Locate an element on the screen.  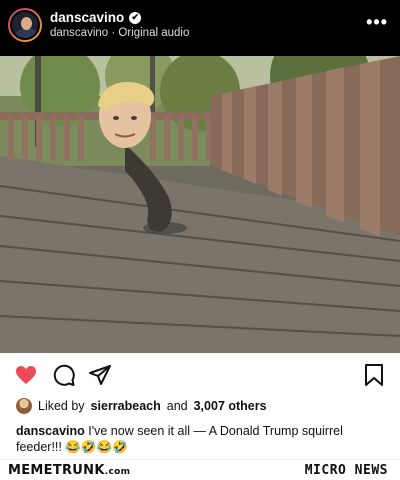
liker-username: sierrabeach is located at coordinates (126, 406).